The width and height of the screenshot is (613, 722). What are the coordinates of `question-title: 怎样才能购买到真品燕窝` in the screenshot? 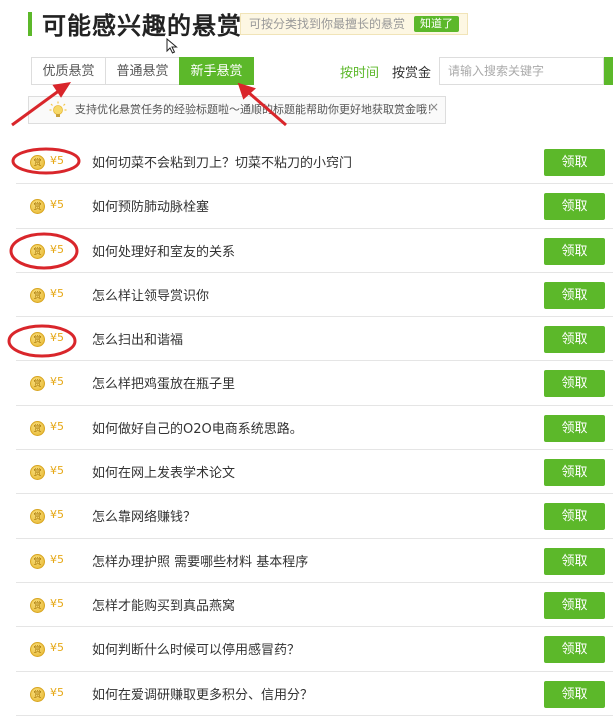 It's located at (164, 606).